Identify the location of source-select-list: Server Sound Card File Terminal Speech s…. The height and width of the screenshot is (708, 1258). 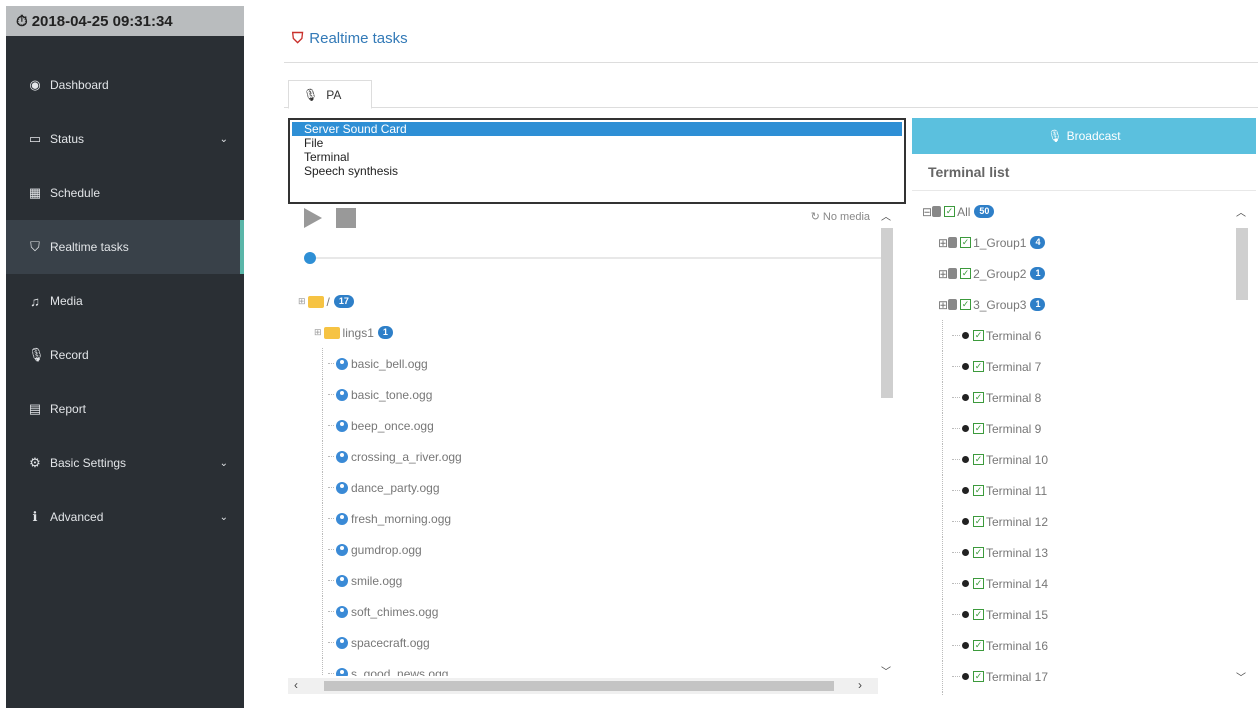
(597, 161).